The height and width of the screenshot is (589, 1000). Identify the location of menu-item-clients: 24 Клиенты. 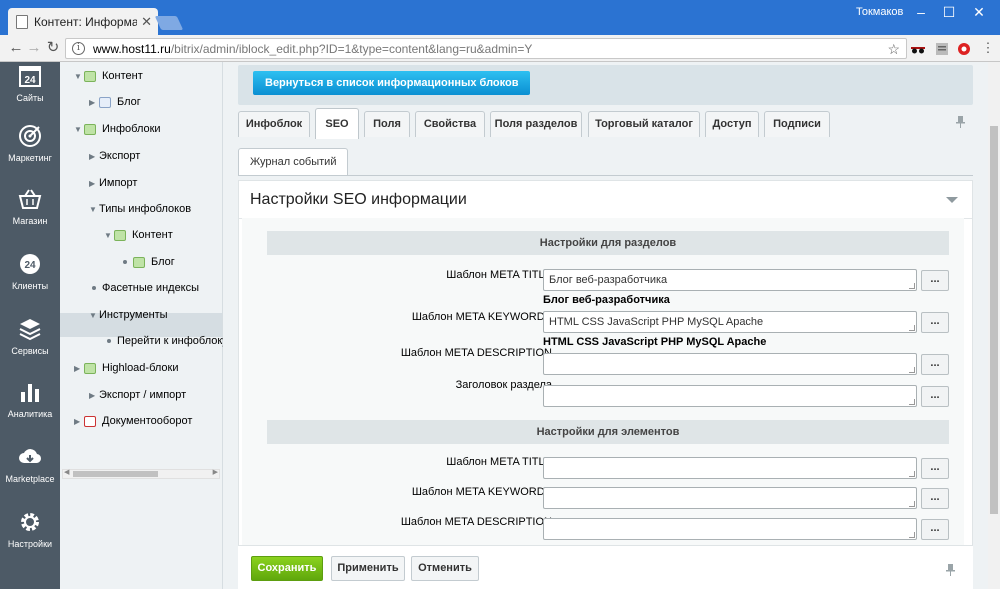
(30, 271).